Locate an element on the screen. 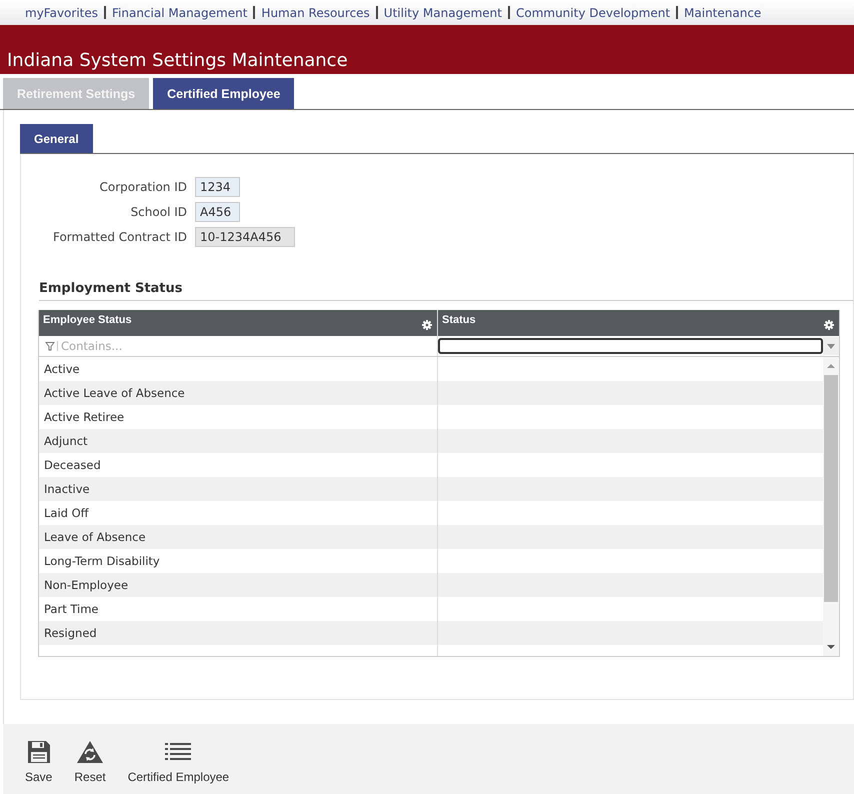 Image resolution: width=854 pixels, height=794 pixels. dropdown-field is located at coordinates (630, 346).